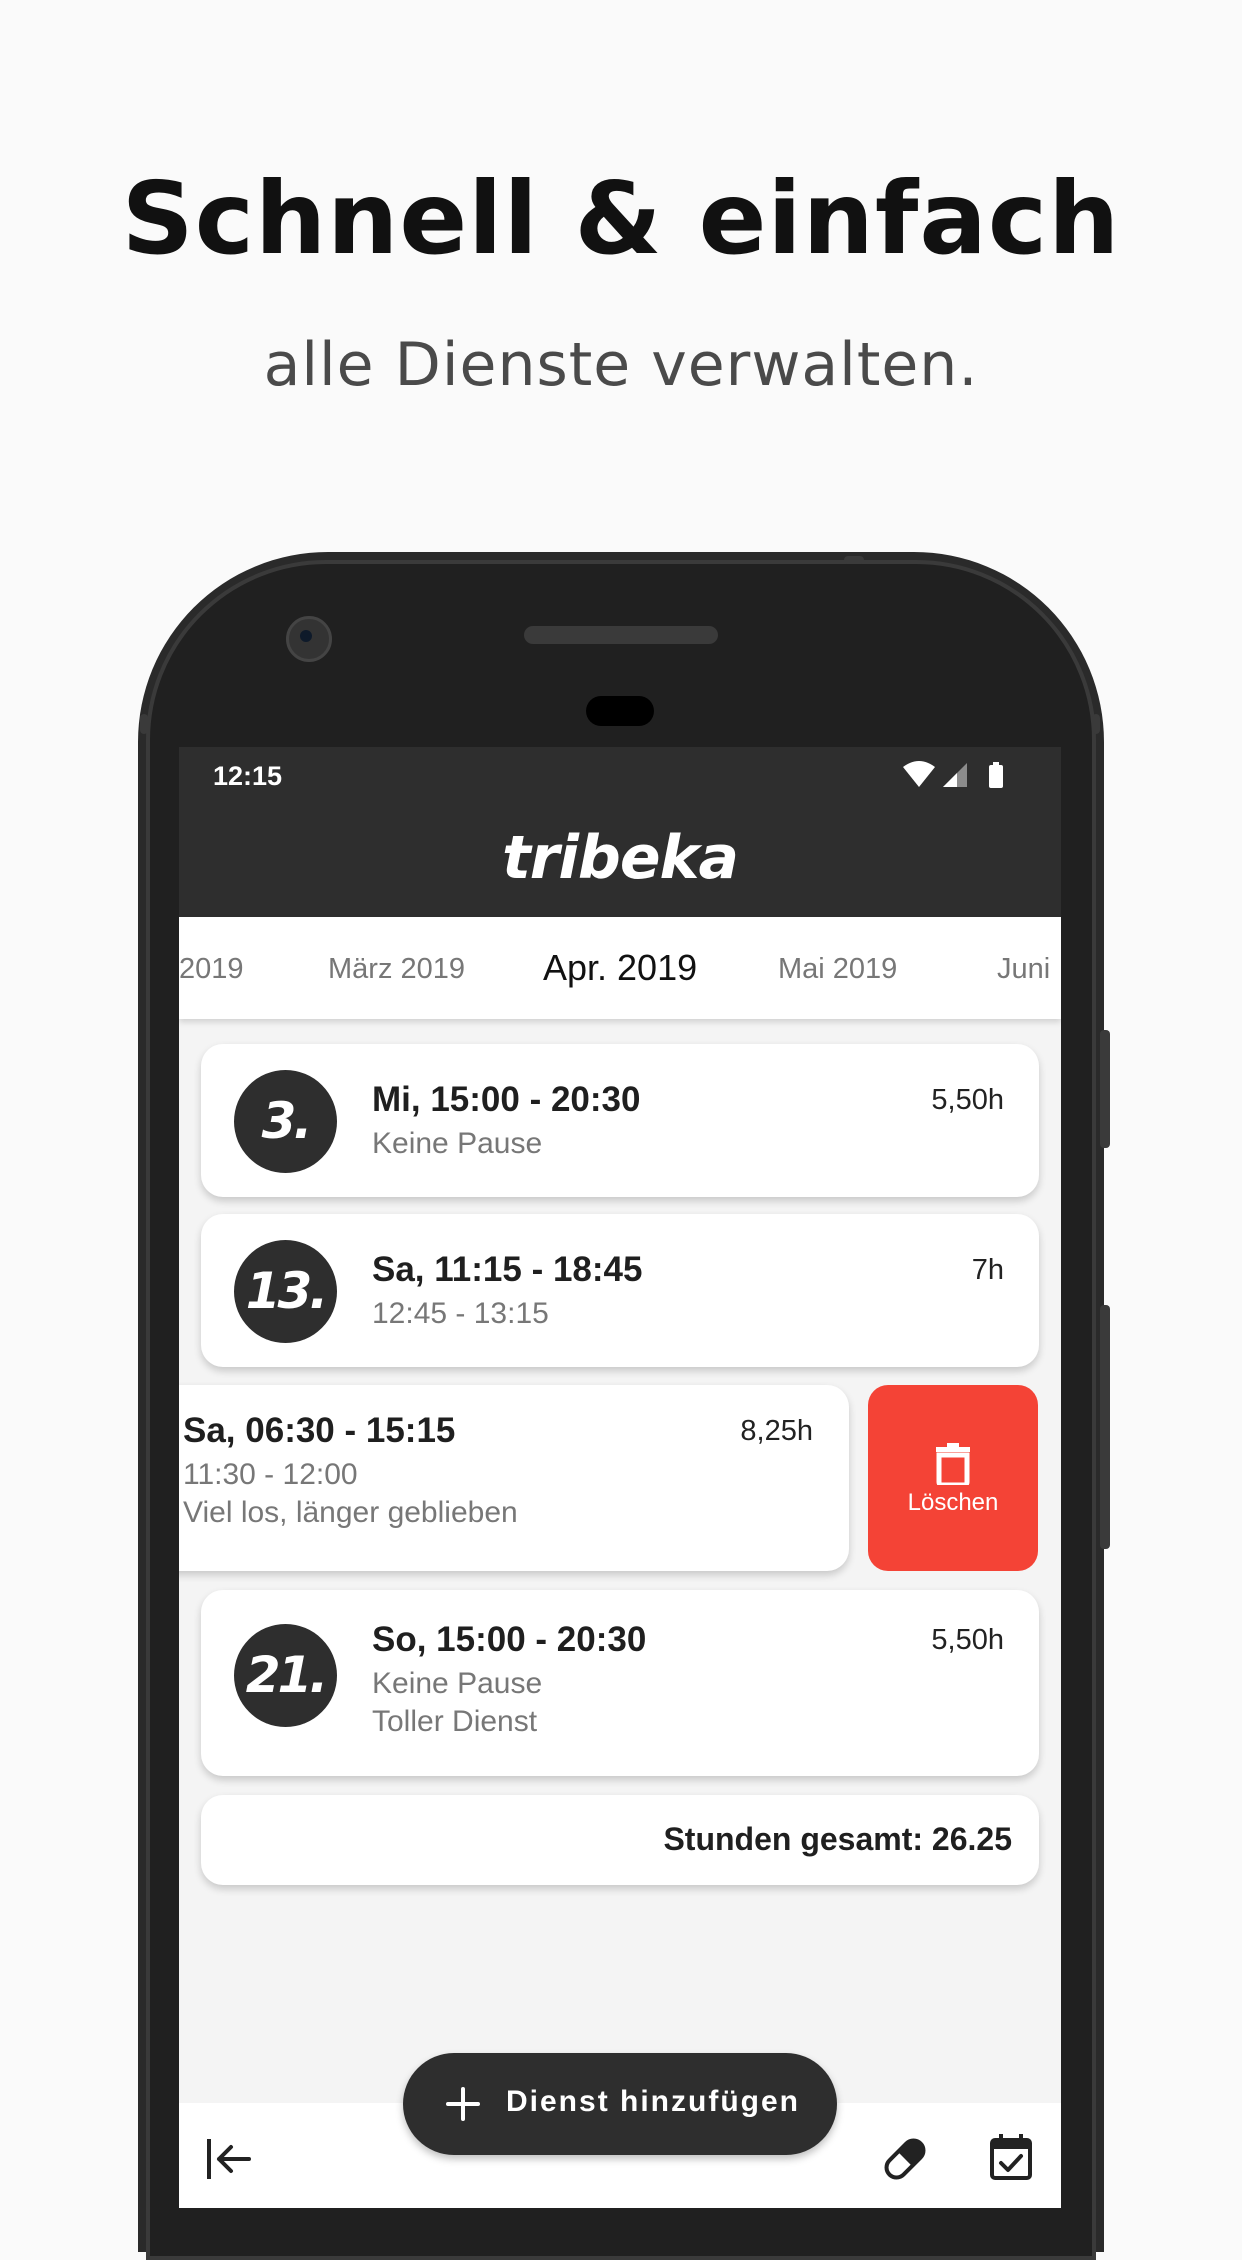  What do you see at coordinates (506, 1099) in the screenshot?
I see `shift-time: Mi, 15:00 - 20:30` at bounding box center [506, 1099].